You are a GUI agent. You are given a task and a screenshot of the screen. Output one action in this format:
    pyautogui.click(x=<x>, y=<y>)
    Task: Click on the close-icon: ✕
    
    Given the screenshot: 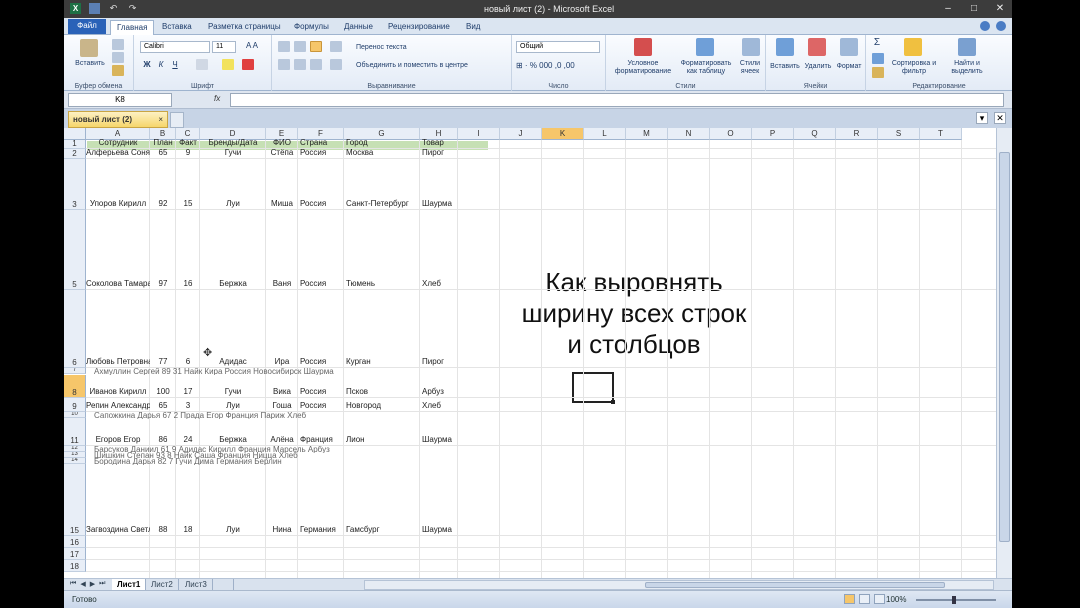 What is the action you would take?
    pyautogui.click(x=1000, y=9)
    